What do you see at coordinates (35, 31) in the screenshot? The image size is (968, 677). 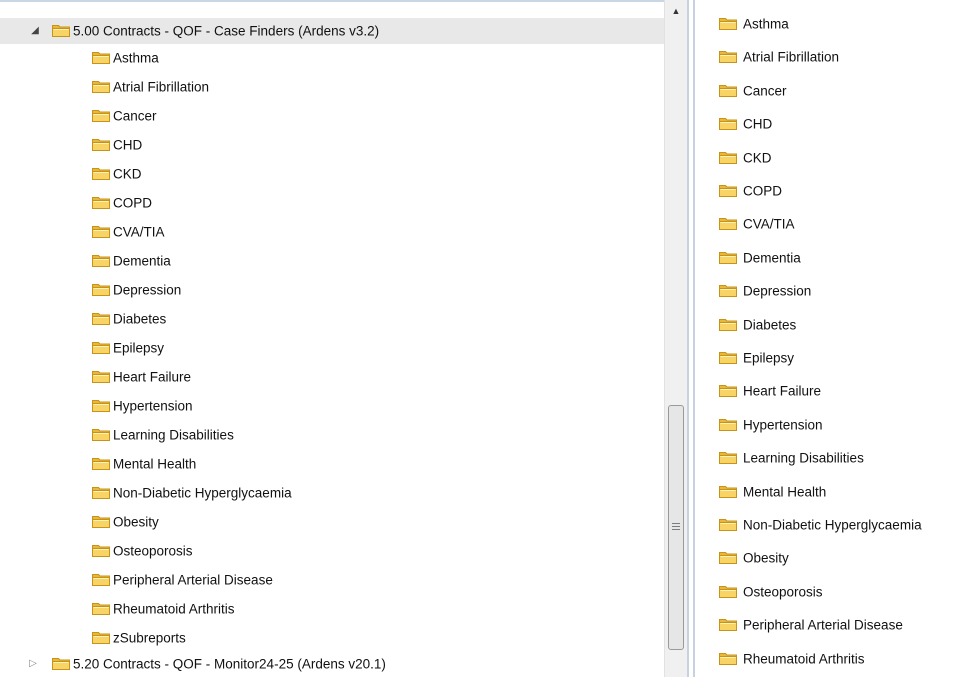 I see `expanded-triangle-icon: ◢` at bounding box center [35, 31].